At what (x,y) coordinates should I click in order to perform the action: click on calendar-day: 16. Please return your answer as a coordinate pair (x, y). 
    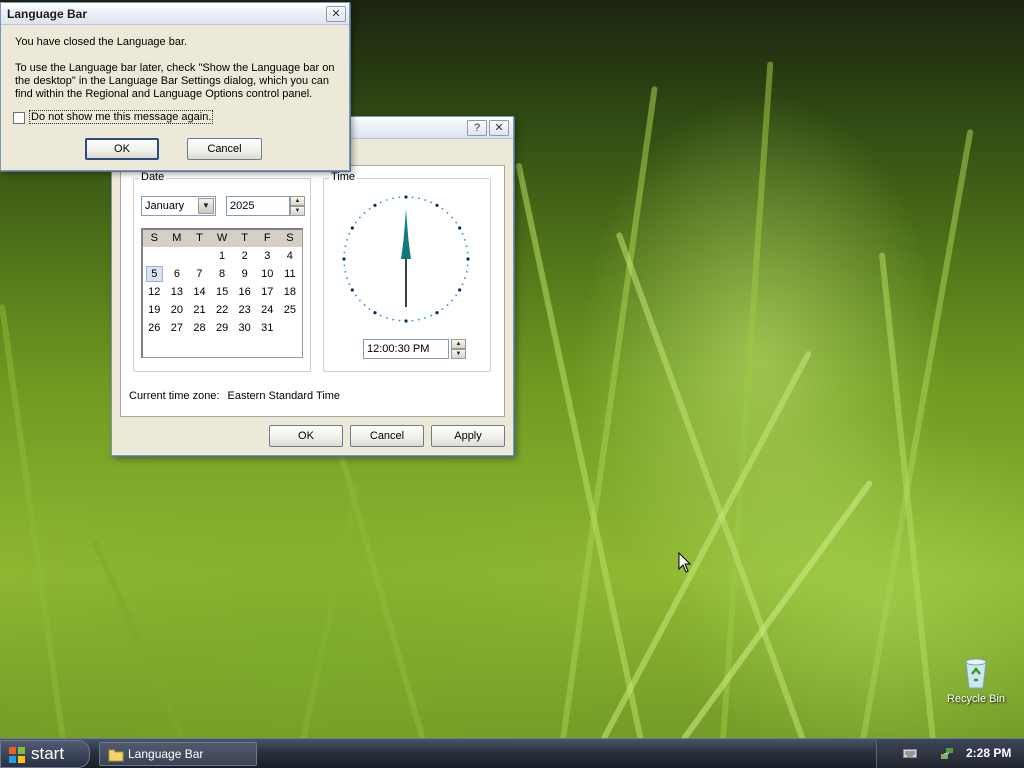
    Looking at the image, I should click on (244, 292).